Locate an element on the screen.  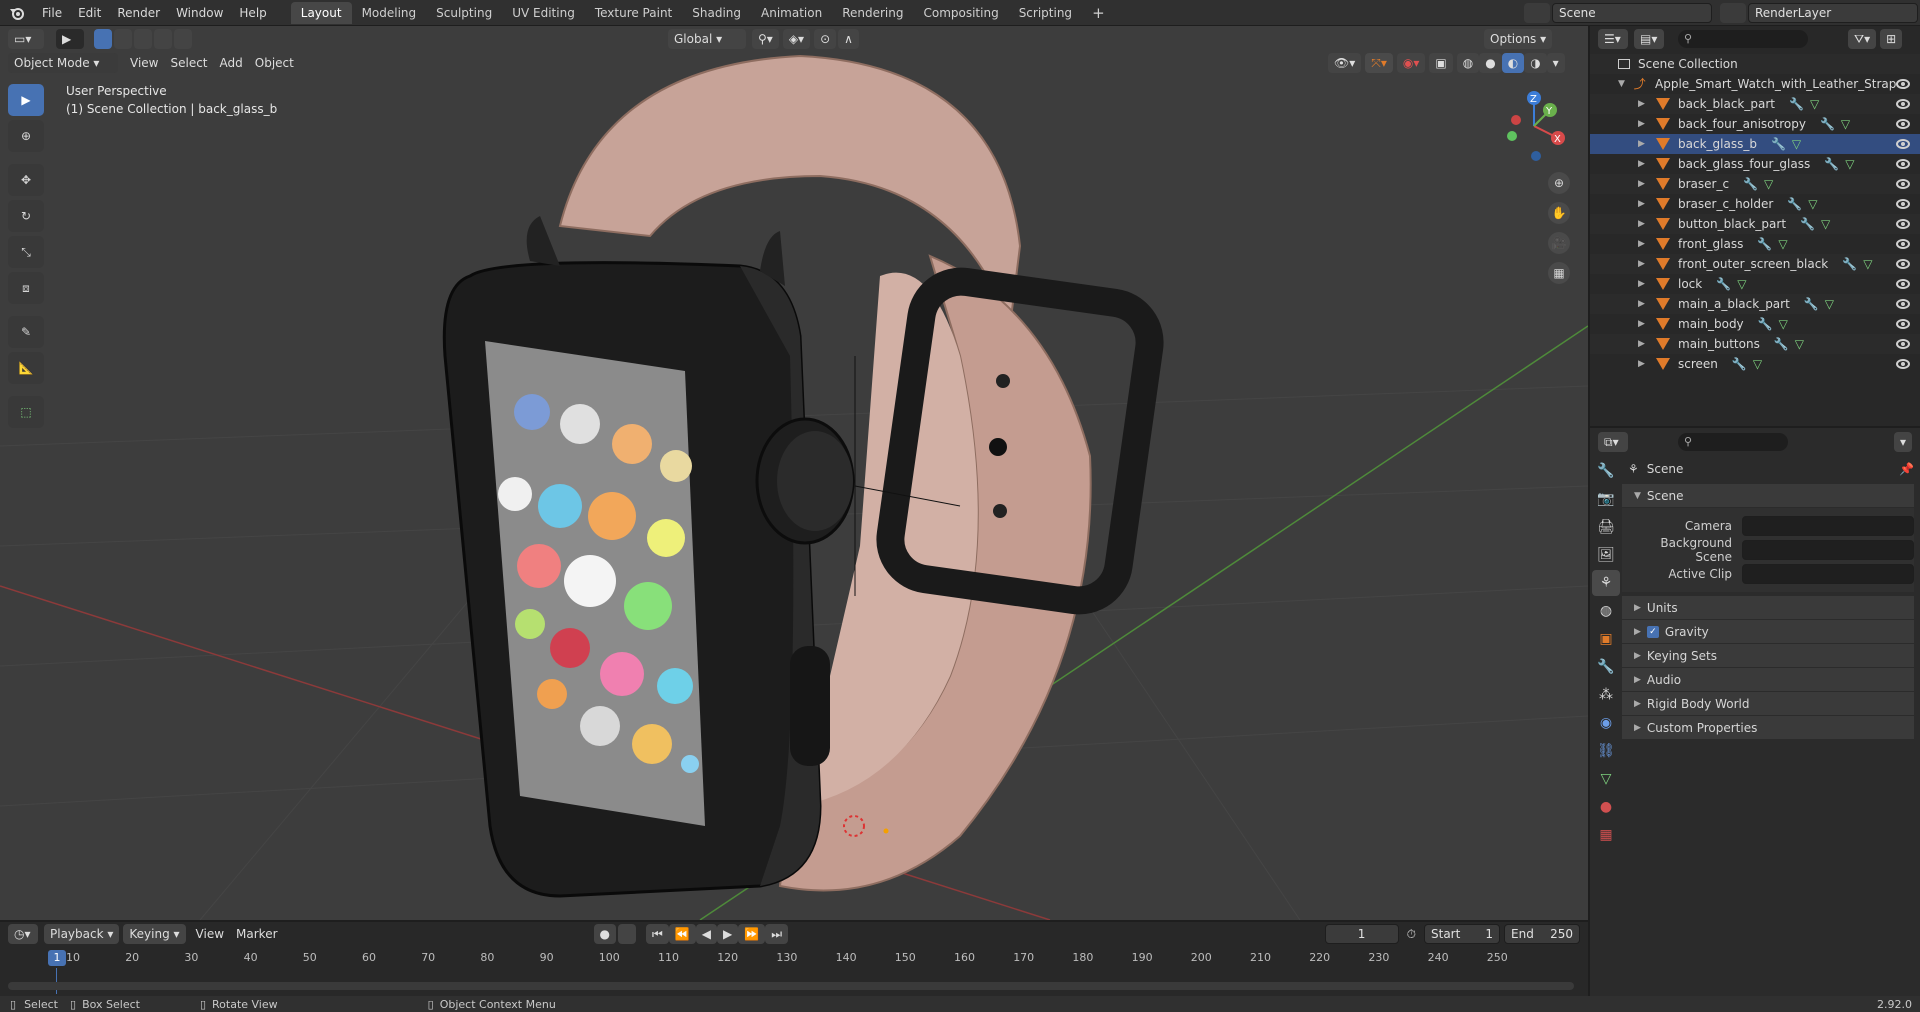
scene-panel-header: ▼ Scene is located at coordinates (1768, 496).